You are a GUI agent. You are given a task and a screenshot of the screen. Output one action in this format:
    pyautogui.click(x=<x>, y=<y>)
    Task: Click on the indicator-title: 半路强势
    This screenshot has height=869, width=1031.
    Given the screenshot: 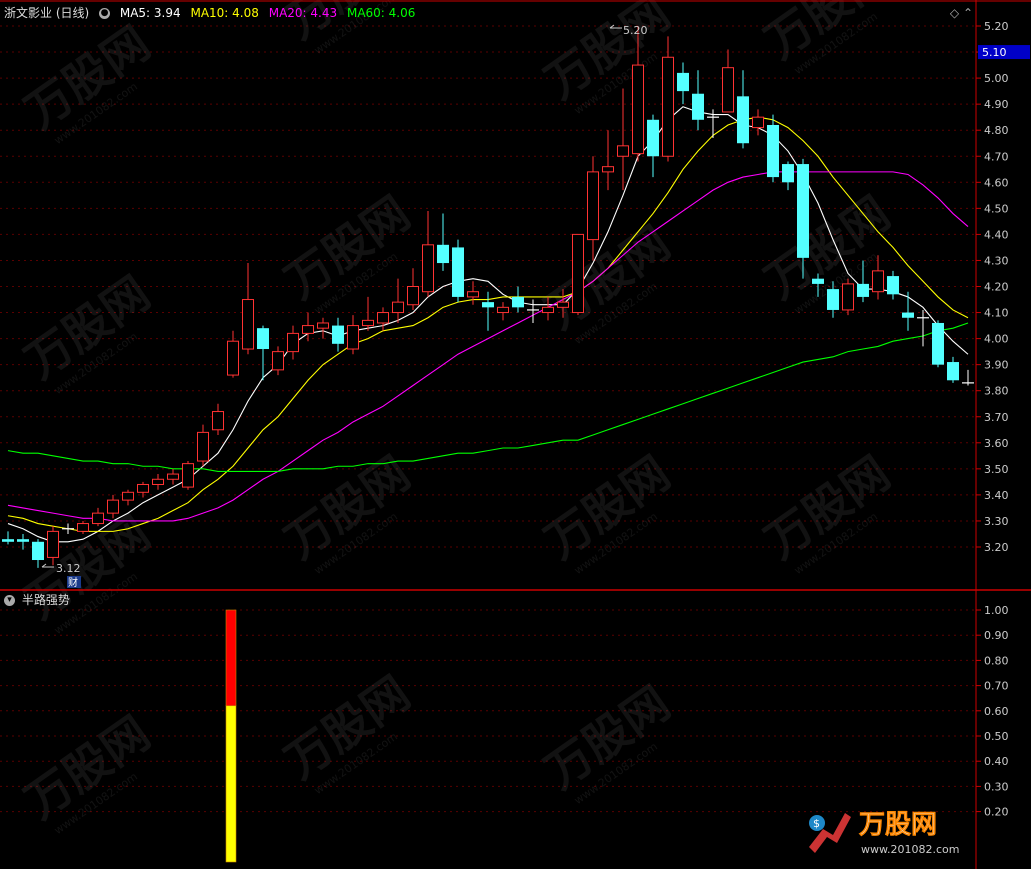 What is the action you would take?
    pyautogui.click(x=46, y=600)
    